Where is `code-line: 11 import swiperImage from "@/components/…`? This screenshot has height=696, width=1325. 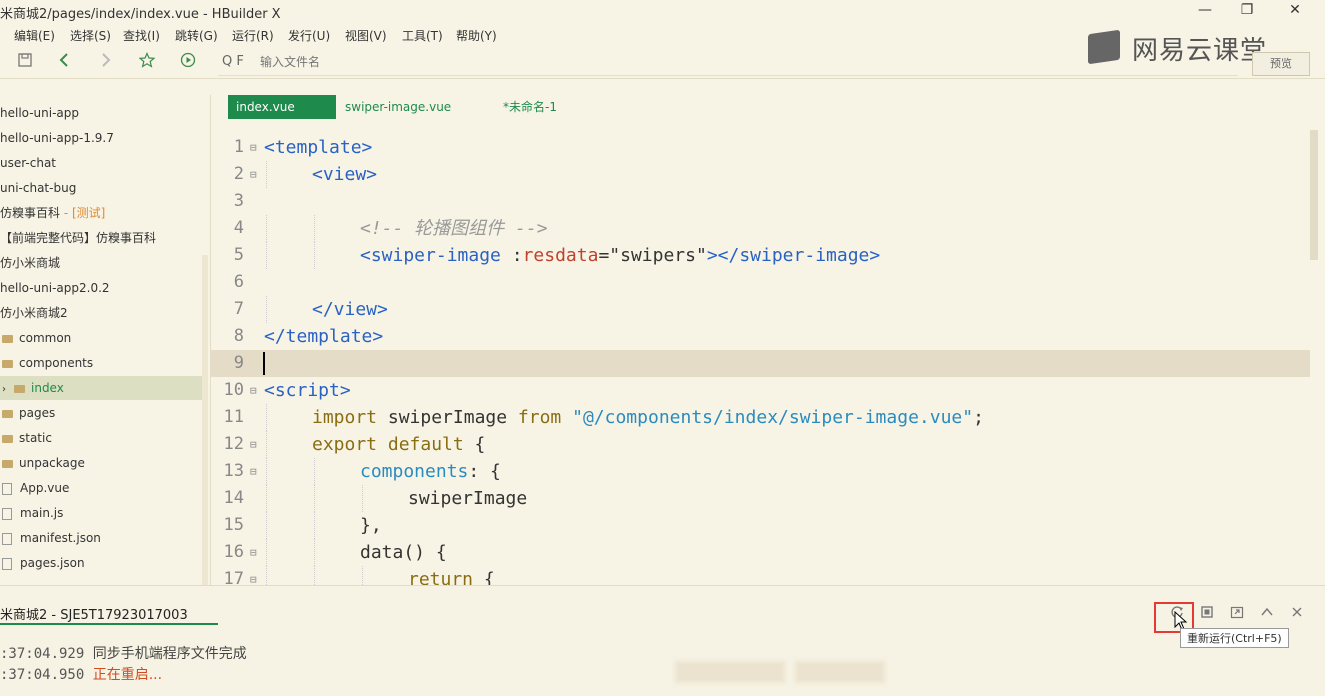 code-line: 11 import swiperImage from "@/components/… is located at coordinates (760, 417).